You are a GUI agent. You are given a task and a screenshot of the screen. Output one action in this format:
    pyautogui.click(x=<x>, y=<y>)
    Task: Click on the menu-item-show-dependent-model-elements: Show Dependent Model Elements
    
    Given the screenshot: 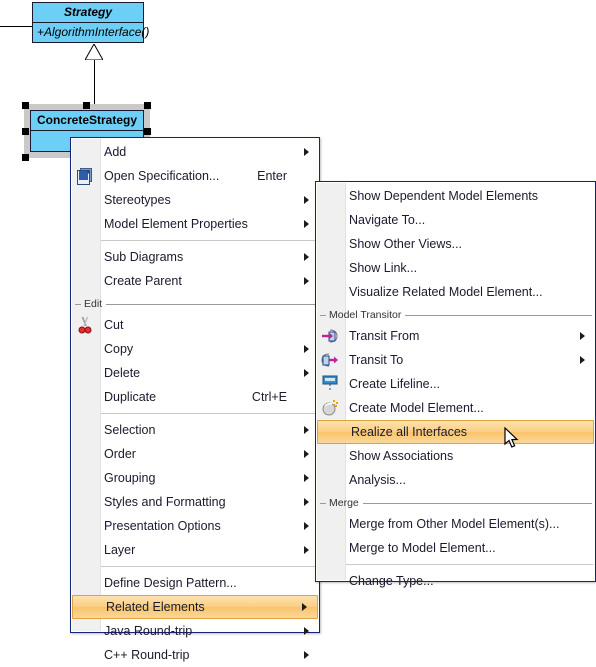 What is the action you would take?
    pyautogui.click(x=455, y=196)
    